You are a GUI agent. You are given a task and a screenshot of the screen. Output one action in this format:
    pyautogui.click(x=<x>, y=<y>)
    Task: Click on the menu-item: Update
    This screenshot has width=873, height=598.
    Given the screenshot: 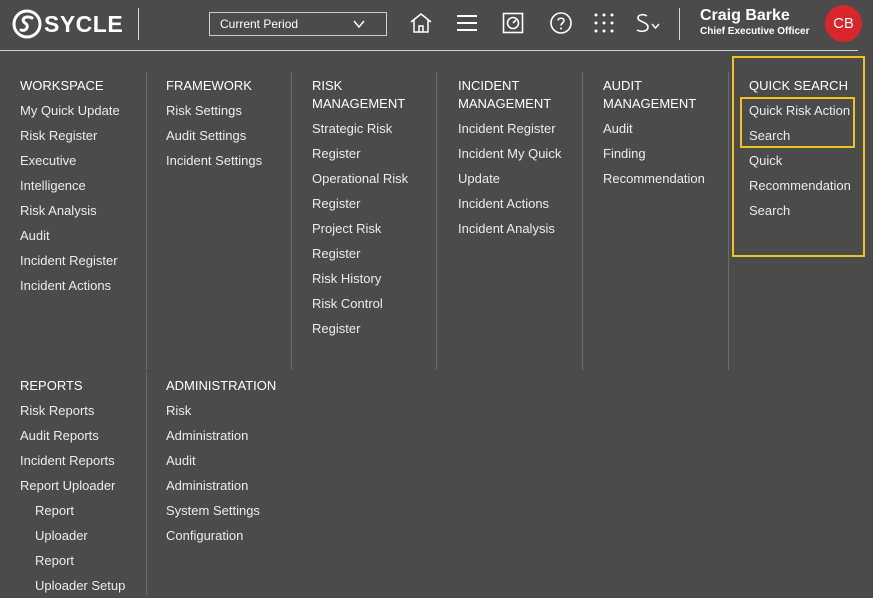 What is the action you would take?
    pyautogui.click(x=509, y=178)
    